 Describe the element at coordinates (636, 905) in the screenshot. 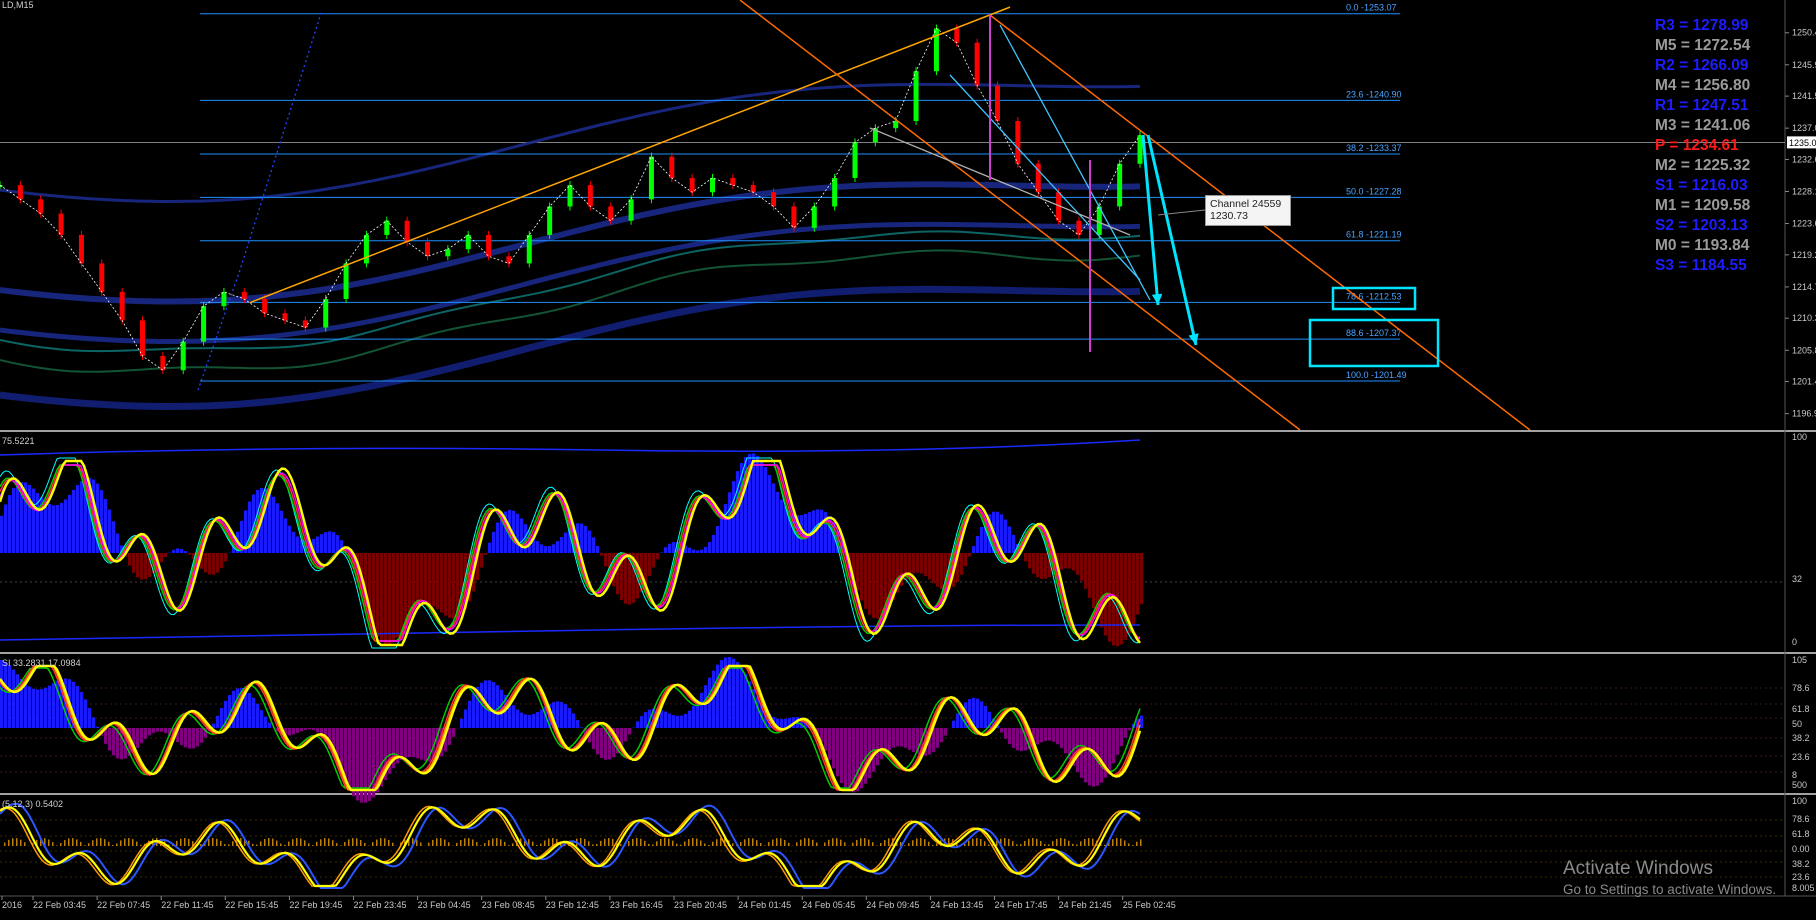

I see `x-tick-label: 23 Feb 16:45` at that location.